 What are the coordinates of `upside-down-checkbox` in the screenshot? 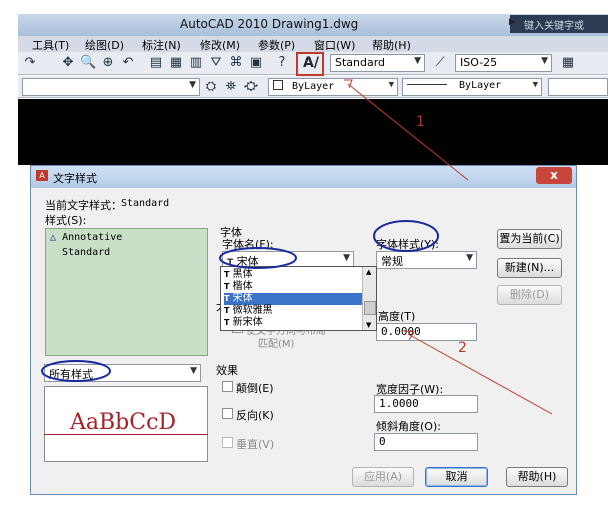 It's located at (227, 386).